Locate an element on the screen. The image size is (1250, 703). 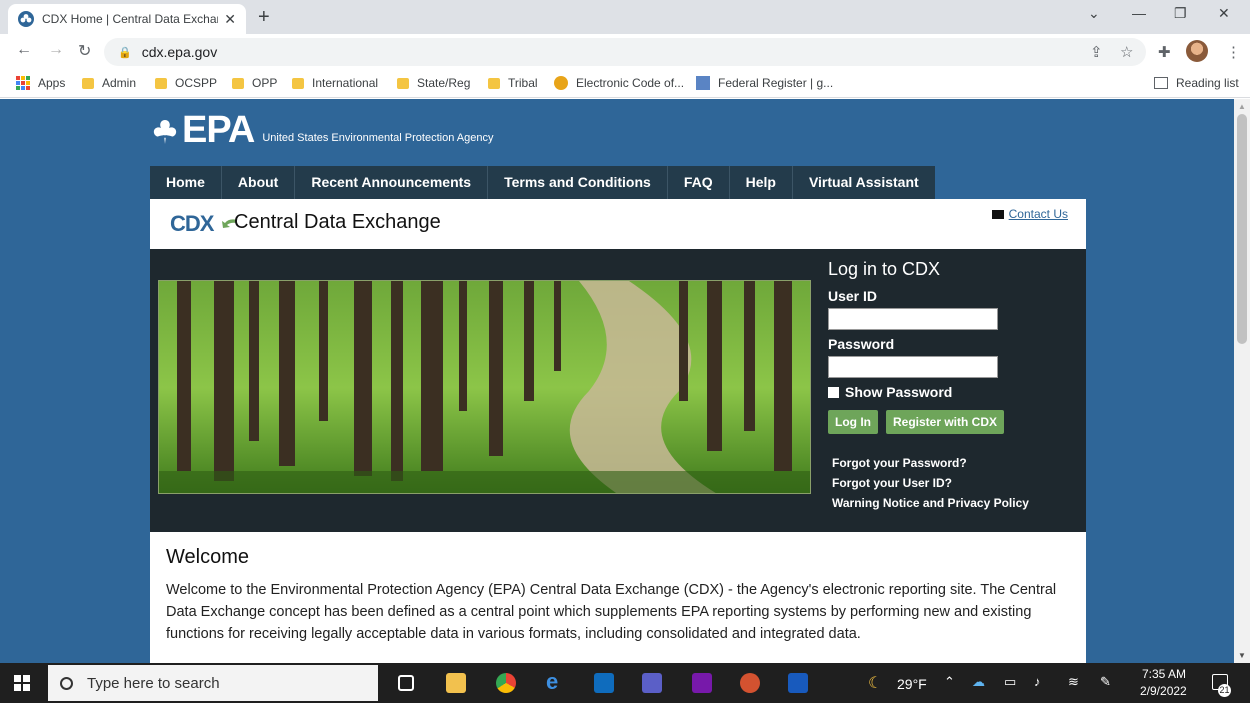
nav-about: About is located at coordinates (259, 182).